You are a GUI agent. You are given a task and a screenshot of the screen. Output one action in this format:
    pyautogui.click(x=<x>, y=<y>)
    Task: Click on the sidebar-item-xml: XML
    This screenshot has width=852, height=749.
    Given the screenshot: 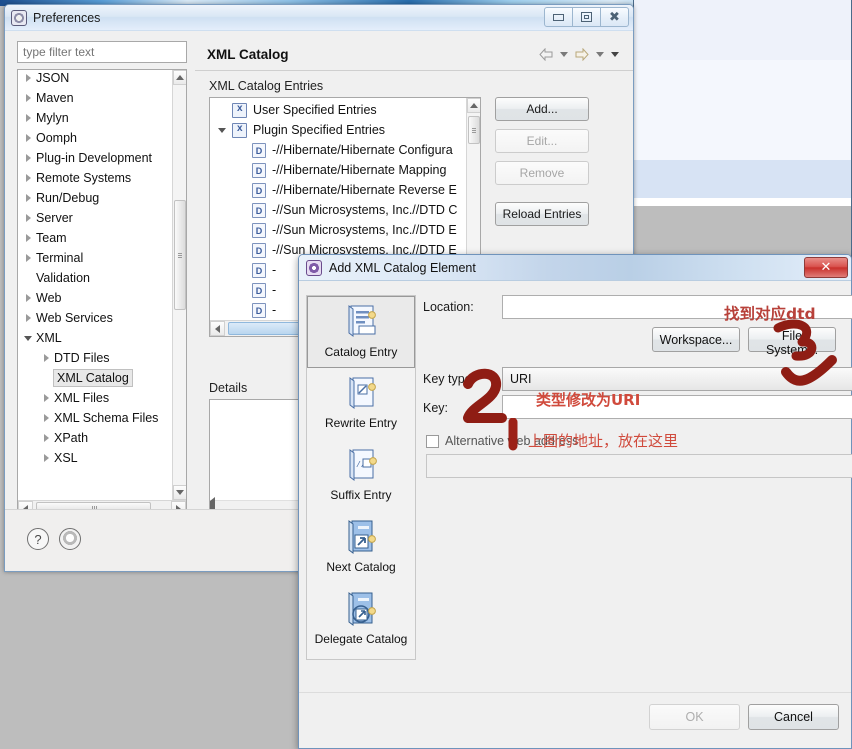 What is the action you would take?
    pyautogui.click(x=95, y=338)
    